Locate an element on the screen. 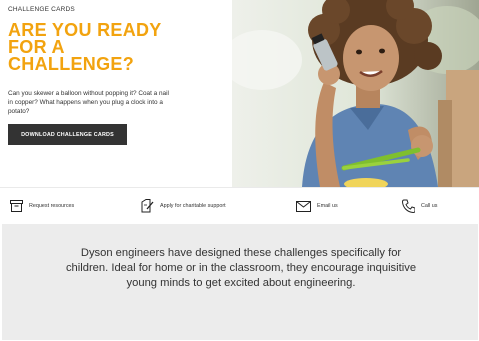 The width and height of the screenshot is (479, 341). box-icon is located at coordinates (16, 206).